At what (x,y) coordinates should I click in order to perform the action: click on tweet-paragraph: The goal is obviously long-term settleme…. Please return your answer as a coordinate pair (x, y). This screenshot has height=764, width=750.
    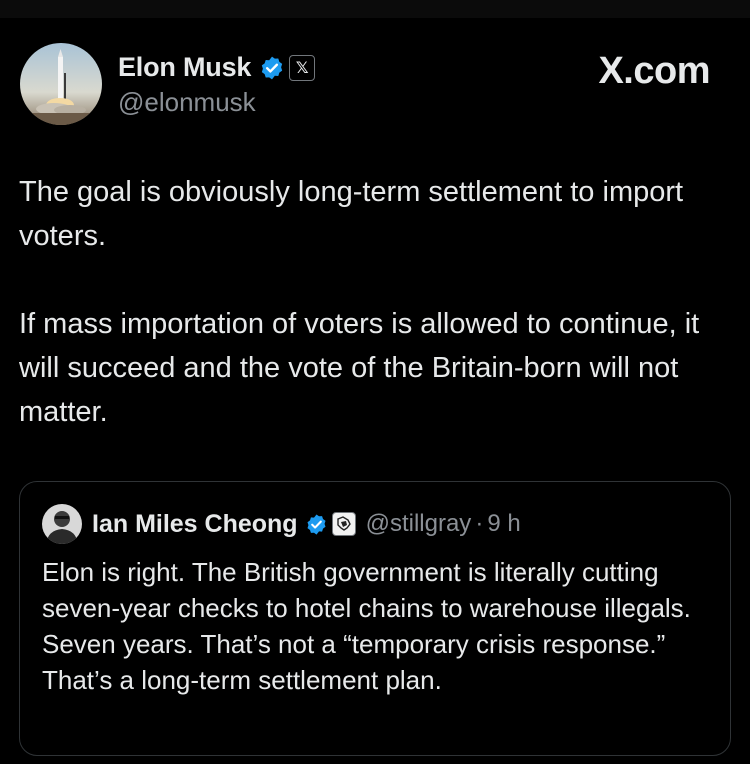
    Looking at the image, I should click on (351, 214).